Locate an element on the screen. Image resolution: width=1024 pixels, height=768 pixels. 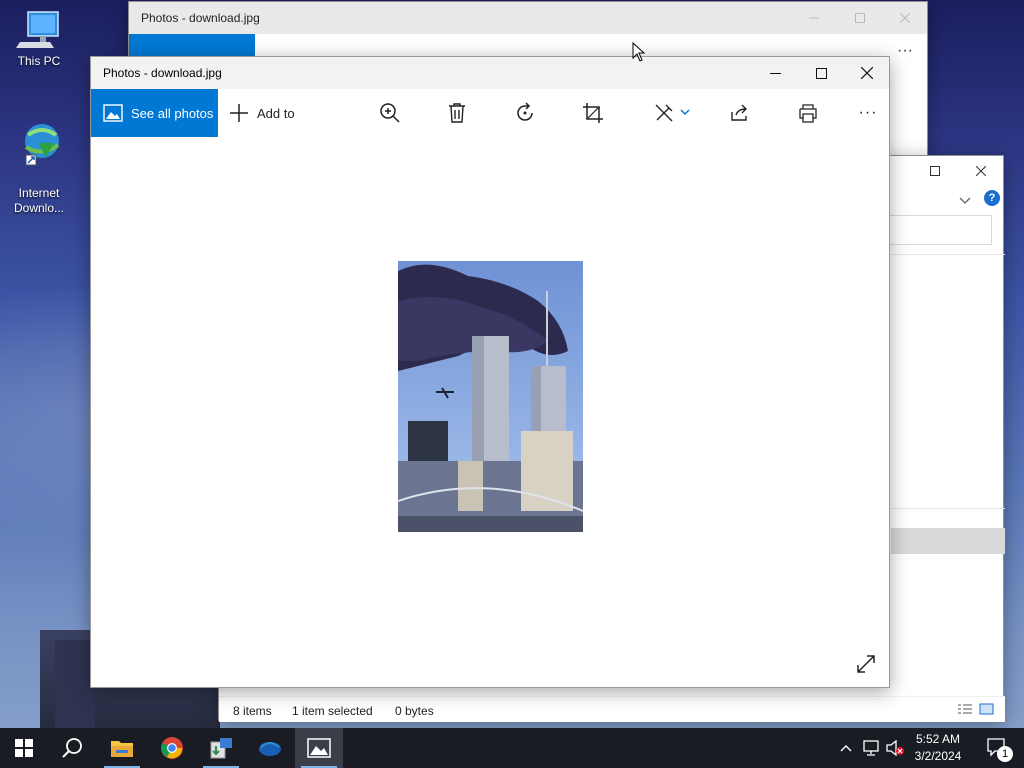
plus-icon is located at coordinates (239, 113).